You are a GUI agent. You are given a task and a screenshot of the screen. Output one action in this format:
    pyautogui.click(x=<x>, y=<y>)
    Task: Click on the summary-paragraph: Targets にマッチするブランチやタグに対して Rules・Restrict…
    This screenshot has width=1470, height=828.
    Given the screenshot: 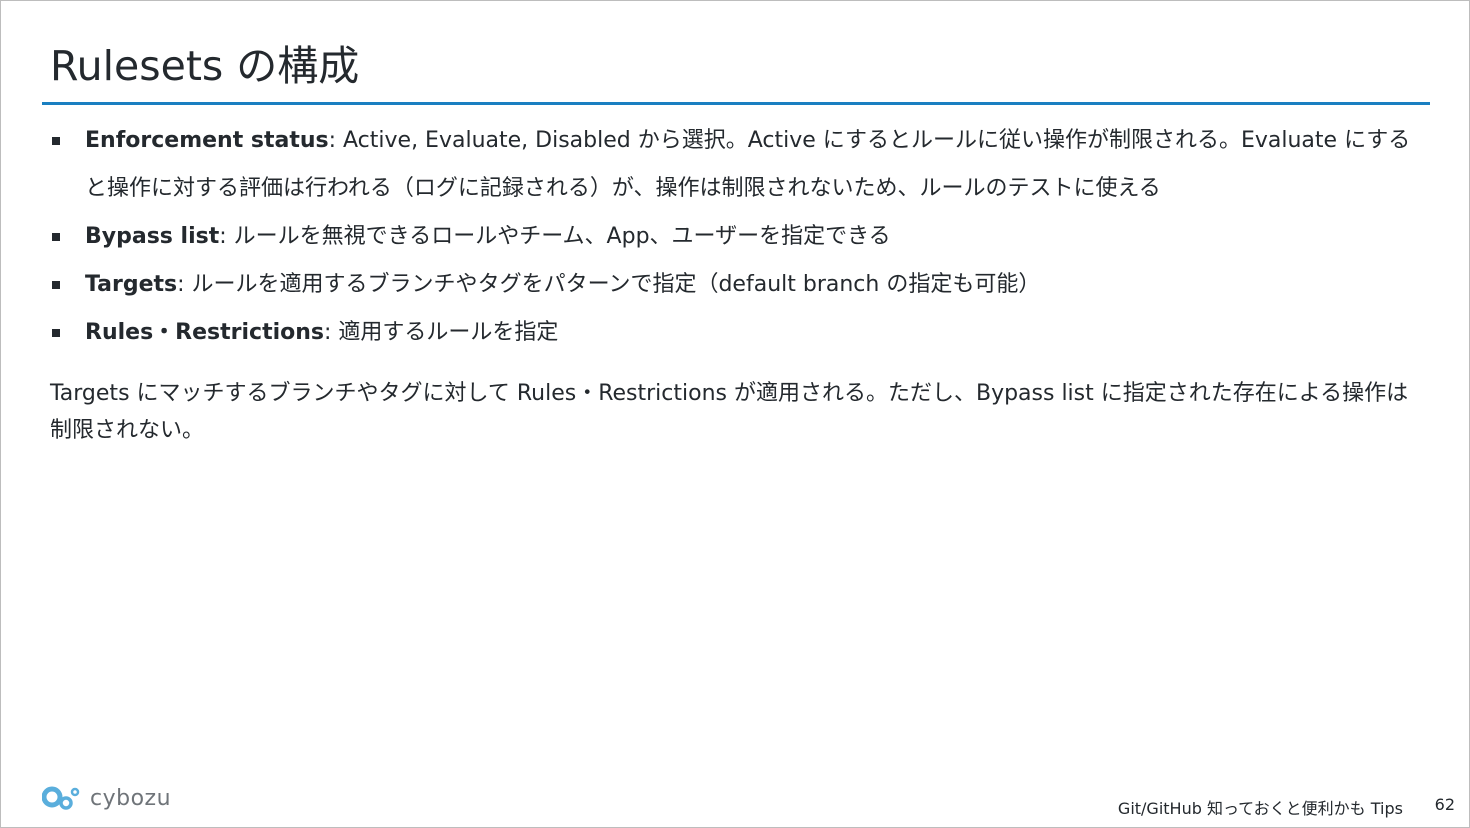 What is the action you would take?
    pyautogui.click(x=729, y=412)
    